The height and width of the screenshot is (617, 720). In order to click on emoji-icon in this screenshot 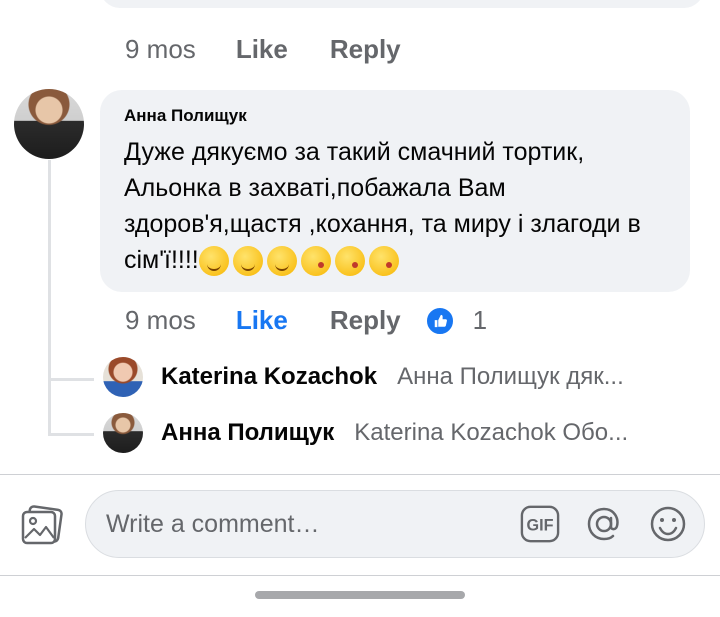, I will do `click(668, 524)`.